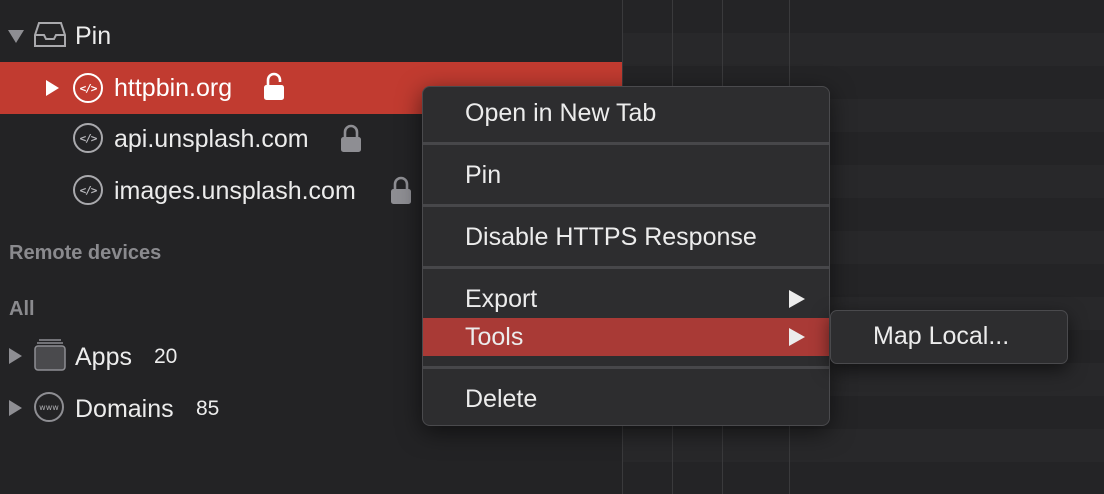  What do you see at coordinates (103, 357) in the screenshot?
I see `sidebar-item-label: Apps` at bounding box center [103, 357].